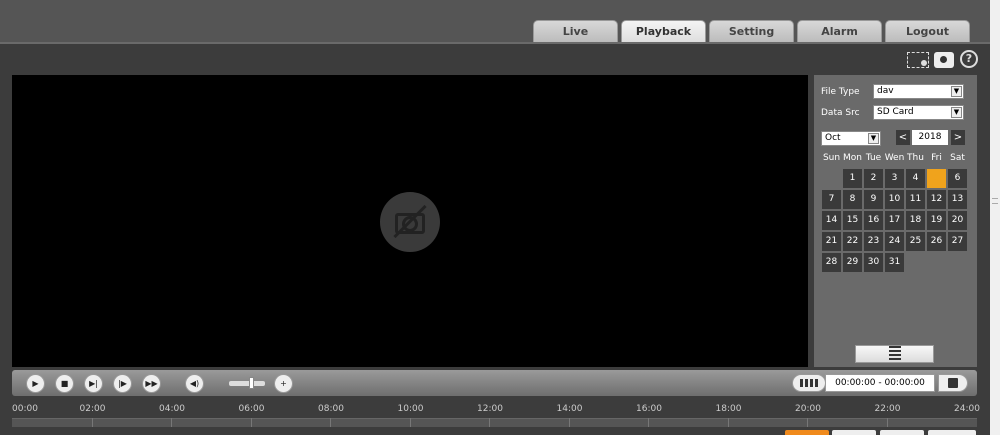 The height and width of the screenshot is (435, 1000). I want to click on calendar-day: 9, so click(873, 199).